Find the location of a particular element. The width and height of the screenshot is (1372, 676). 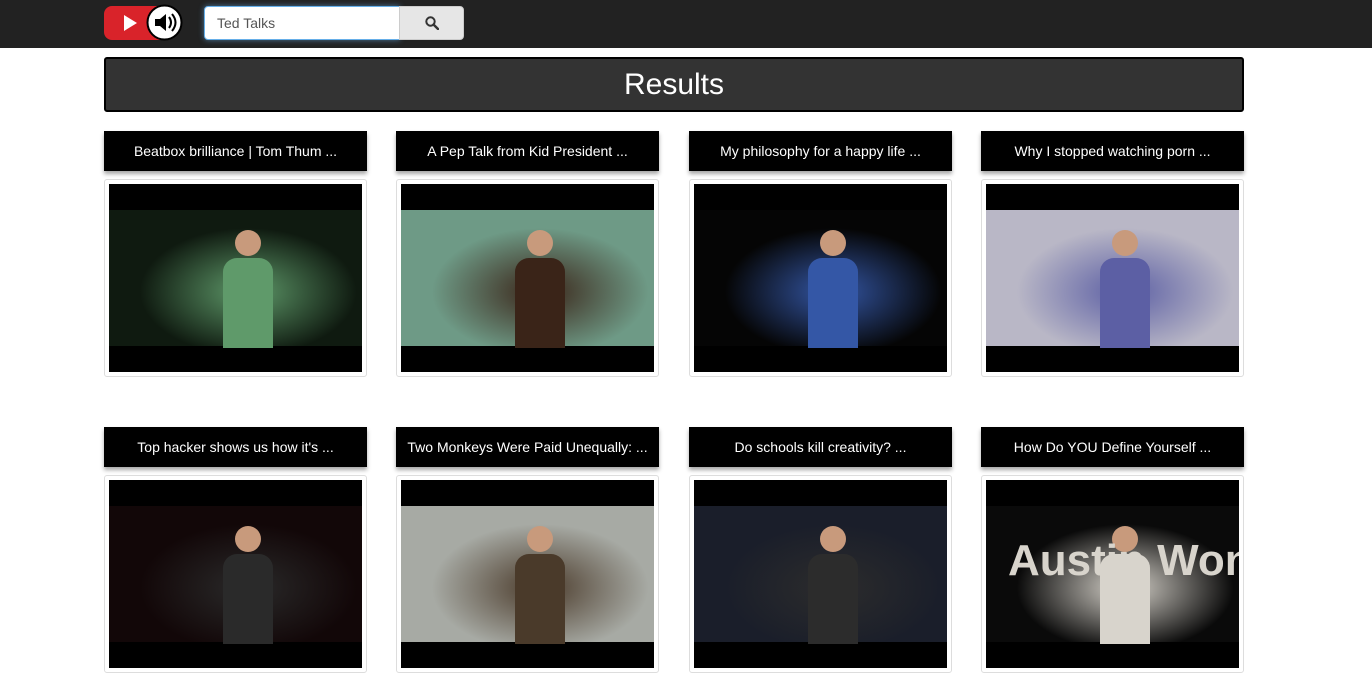

video-thumbnail-frame: Austin Won is located at coordinates (1112, 574).